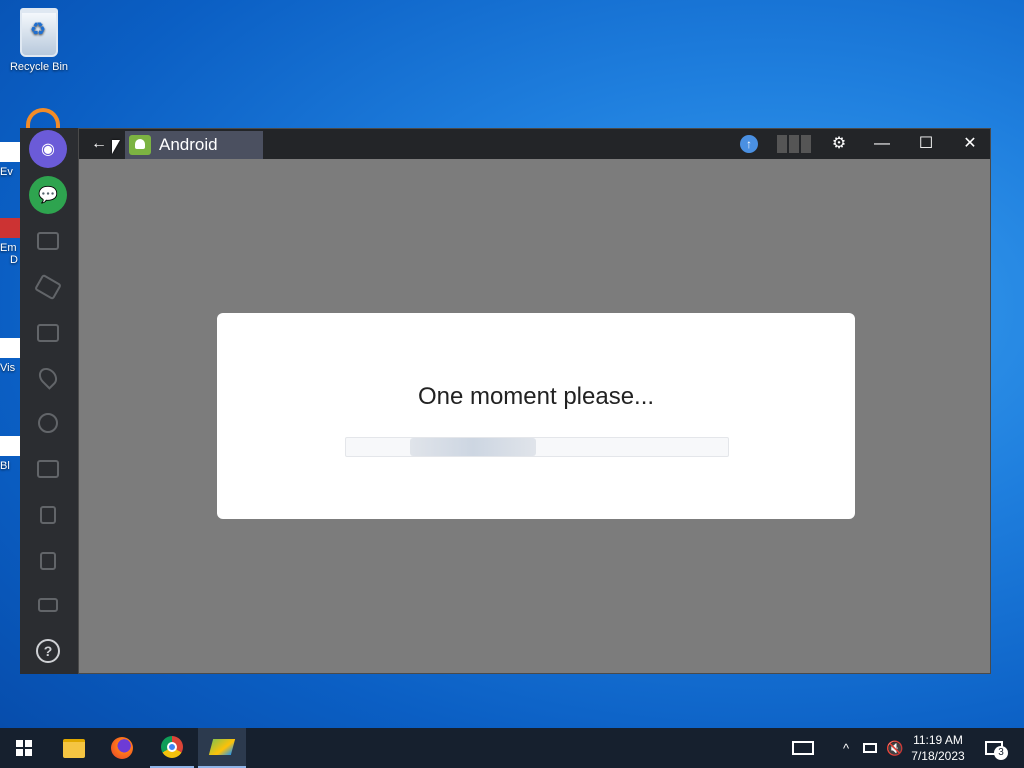 This screenshot has height=768, width=1024. I want to click on rotate-icon, so click(48, 287).